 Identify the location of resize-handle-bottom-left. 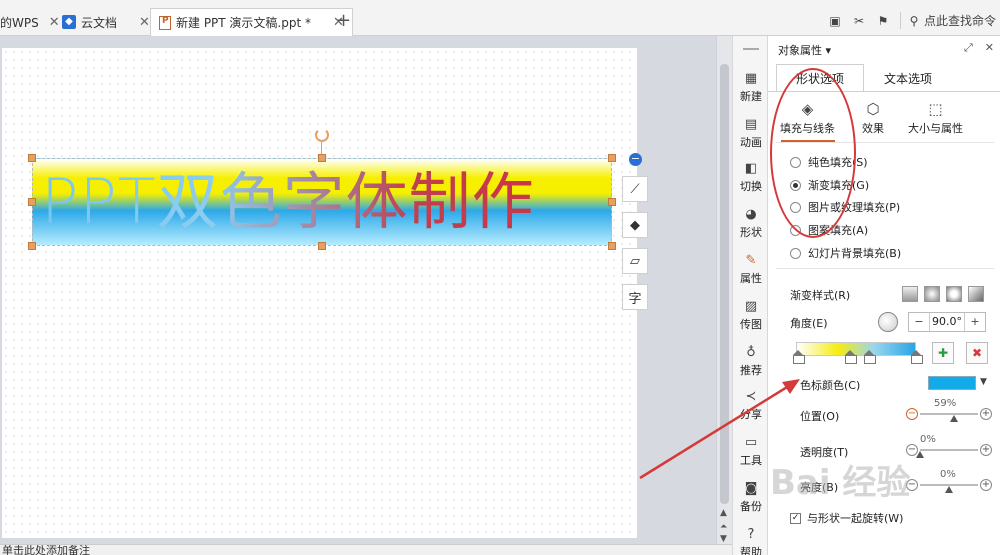
(32, 246).